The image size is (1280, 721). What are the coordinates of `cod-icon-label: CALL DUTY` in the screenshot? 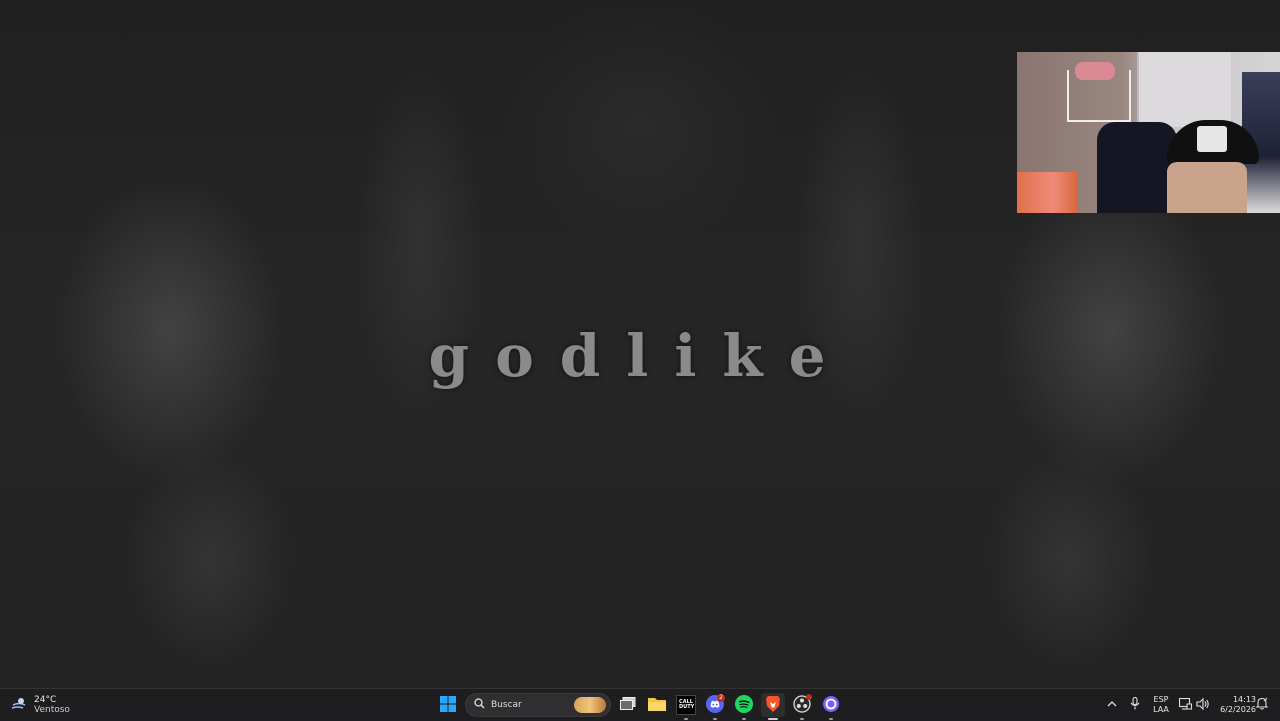 It's located at (687, 704).